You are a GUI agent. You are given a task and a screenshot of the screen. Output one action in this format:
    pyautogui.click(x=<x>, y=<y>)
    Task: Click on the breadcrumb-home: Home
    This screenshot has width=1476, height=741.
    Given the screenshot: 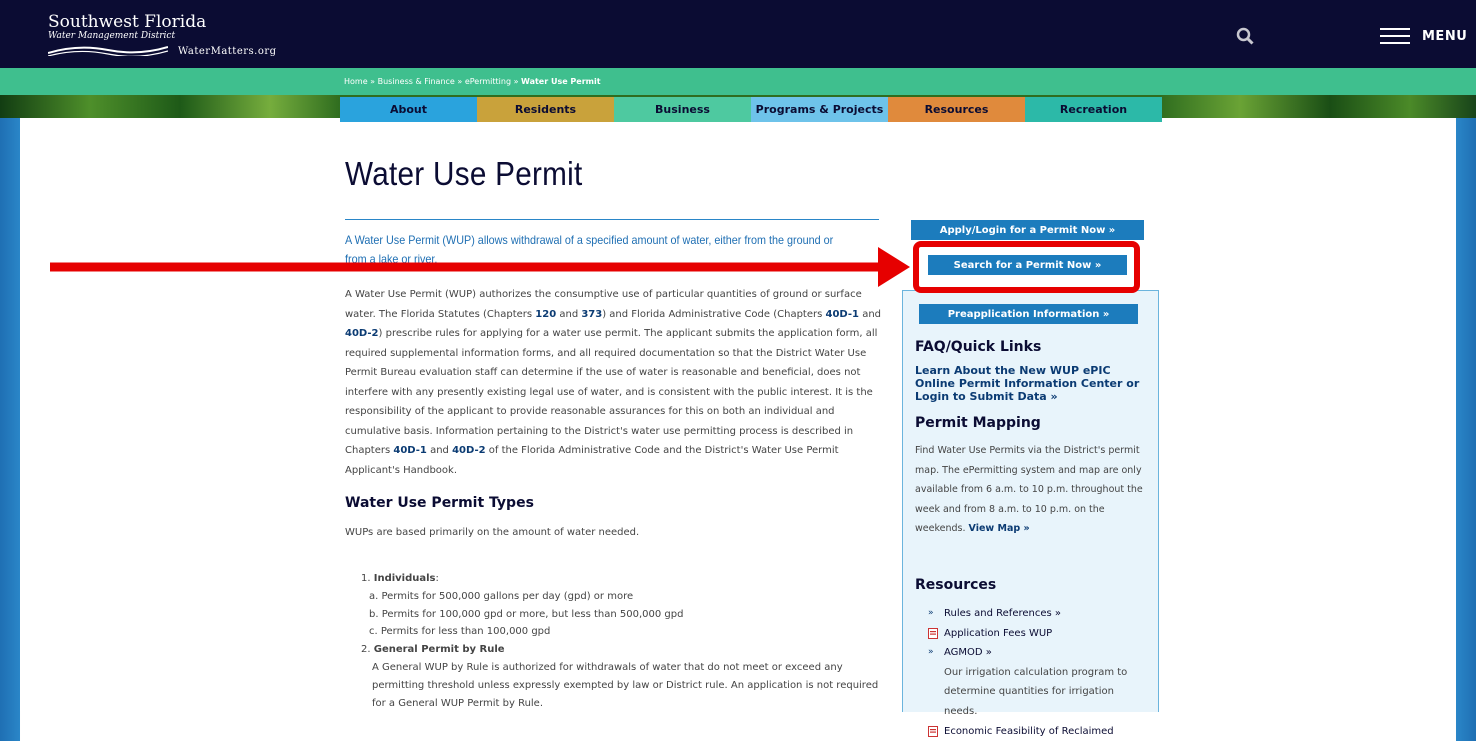 What is the action you would take?
    pyautogui.click(x=356, y=81)
    